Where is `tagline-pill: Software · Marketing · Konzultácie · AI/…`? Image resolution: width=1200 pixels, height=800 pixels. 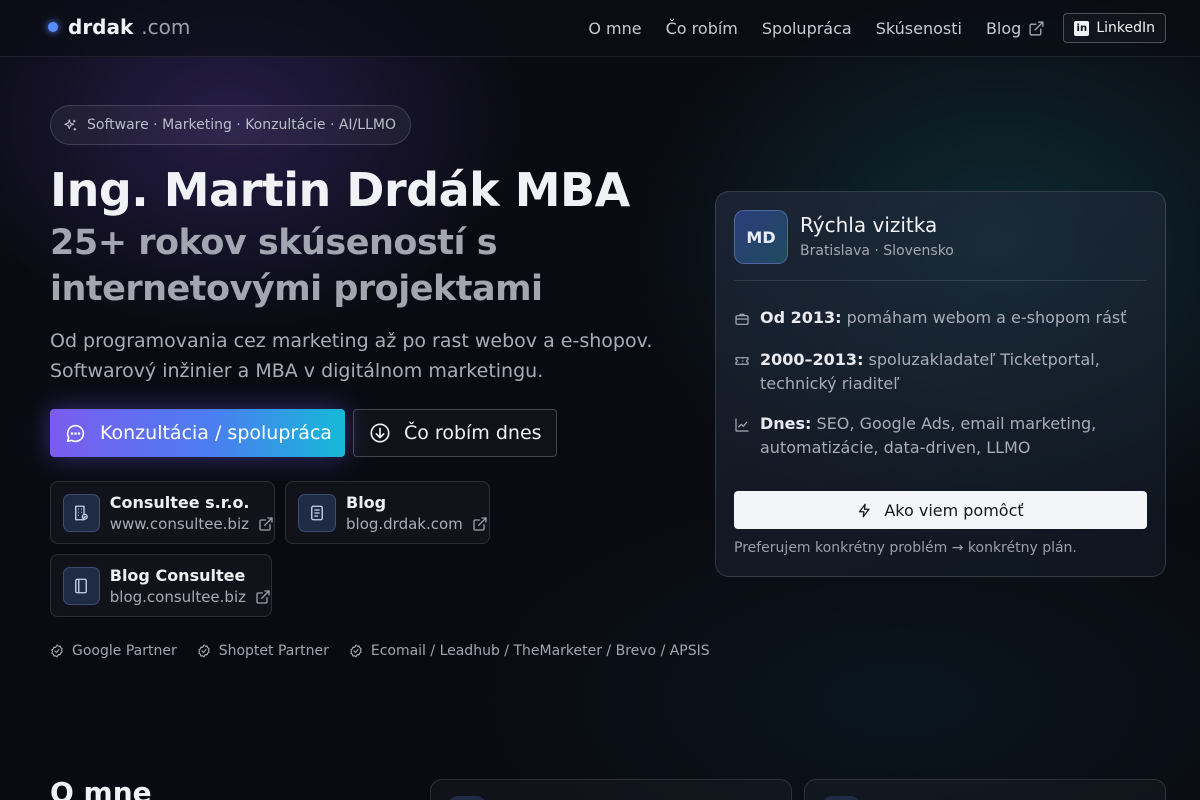 tagline-pill: Software · Marketing · Konzultácie · AI/… is located at coordinates (230, 125).